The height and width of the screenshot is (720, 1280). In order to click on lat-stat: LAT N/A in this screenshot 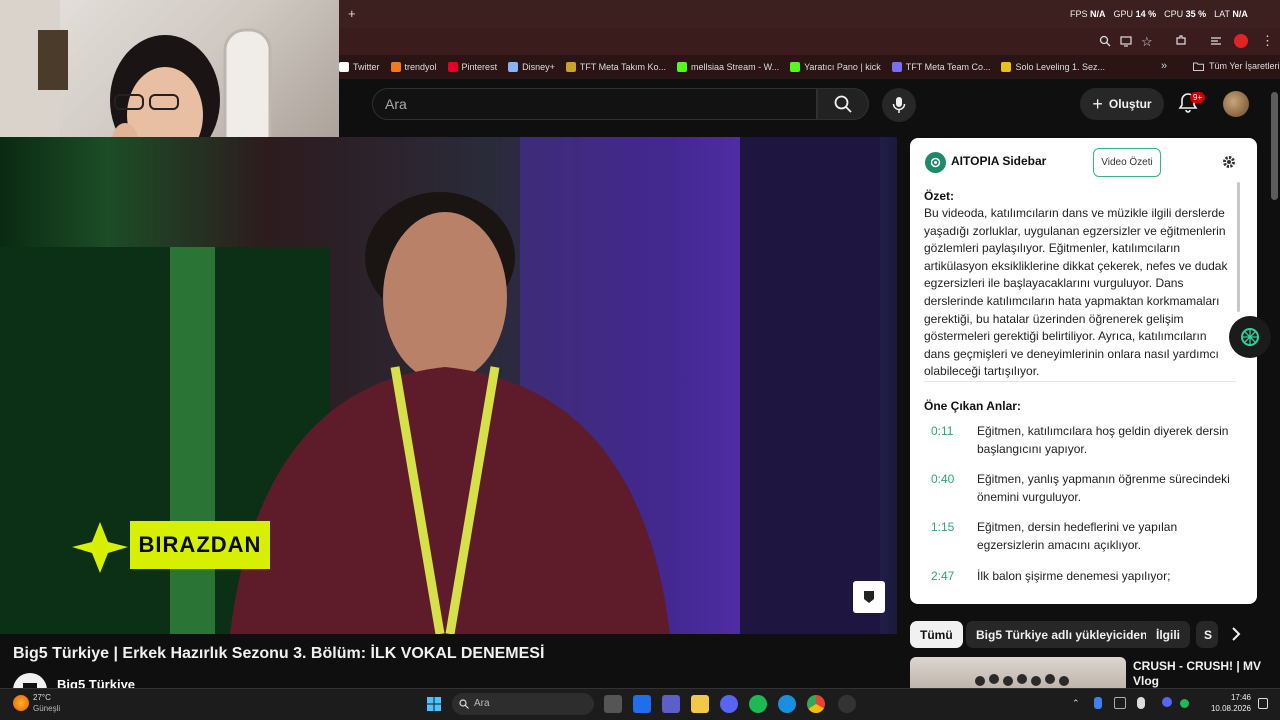, I will do `click(1231, 14)`.